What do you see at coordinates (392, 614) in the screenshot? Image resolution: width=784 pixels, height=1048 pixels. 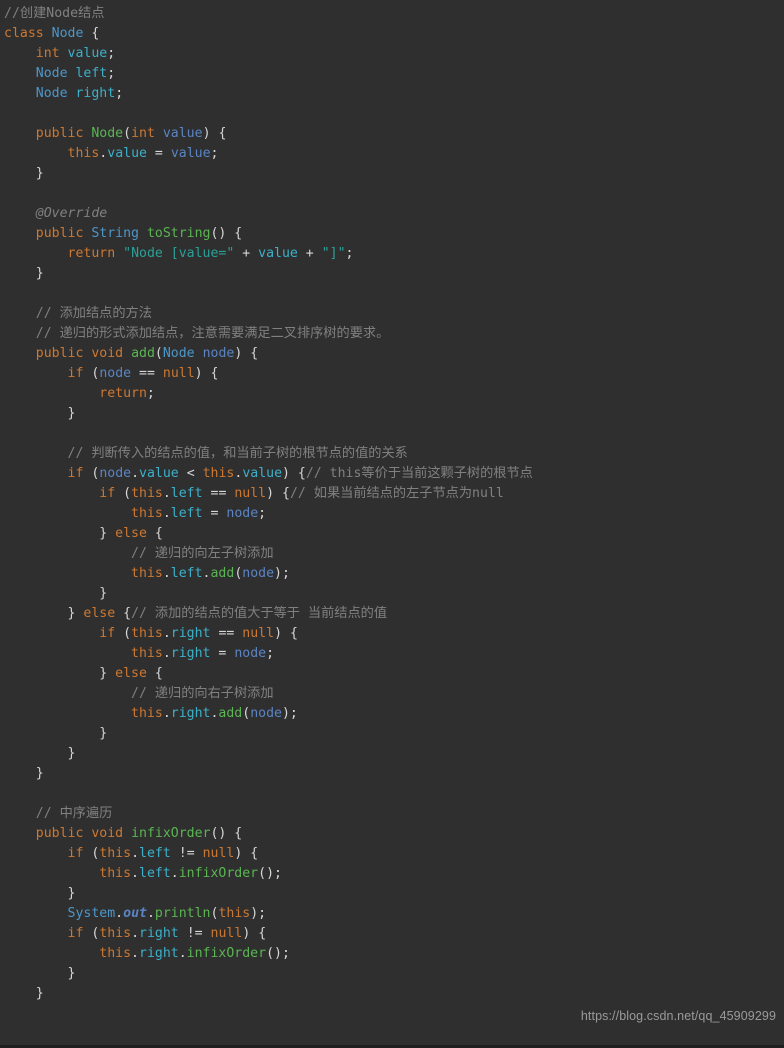 I see `code-line: } else {// 添加的结点的值大于等于 当前结点的值` at bounding box center [392, 614].